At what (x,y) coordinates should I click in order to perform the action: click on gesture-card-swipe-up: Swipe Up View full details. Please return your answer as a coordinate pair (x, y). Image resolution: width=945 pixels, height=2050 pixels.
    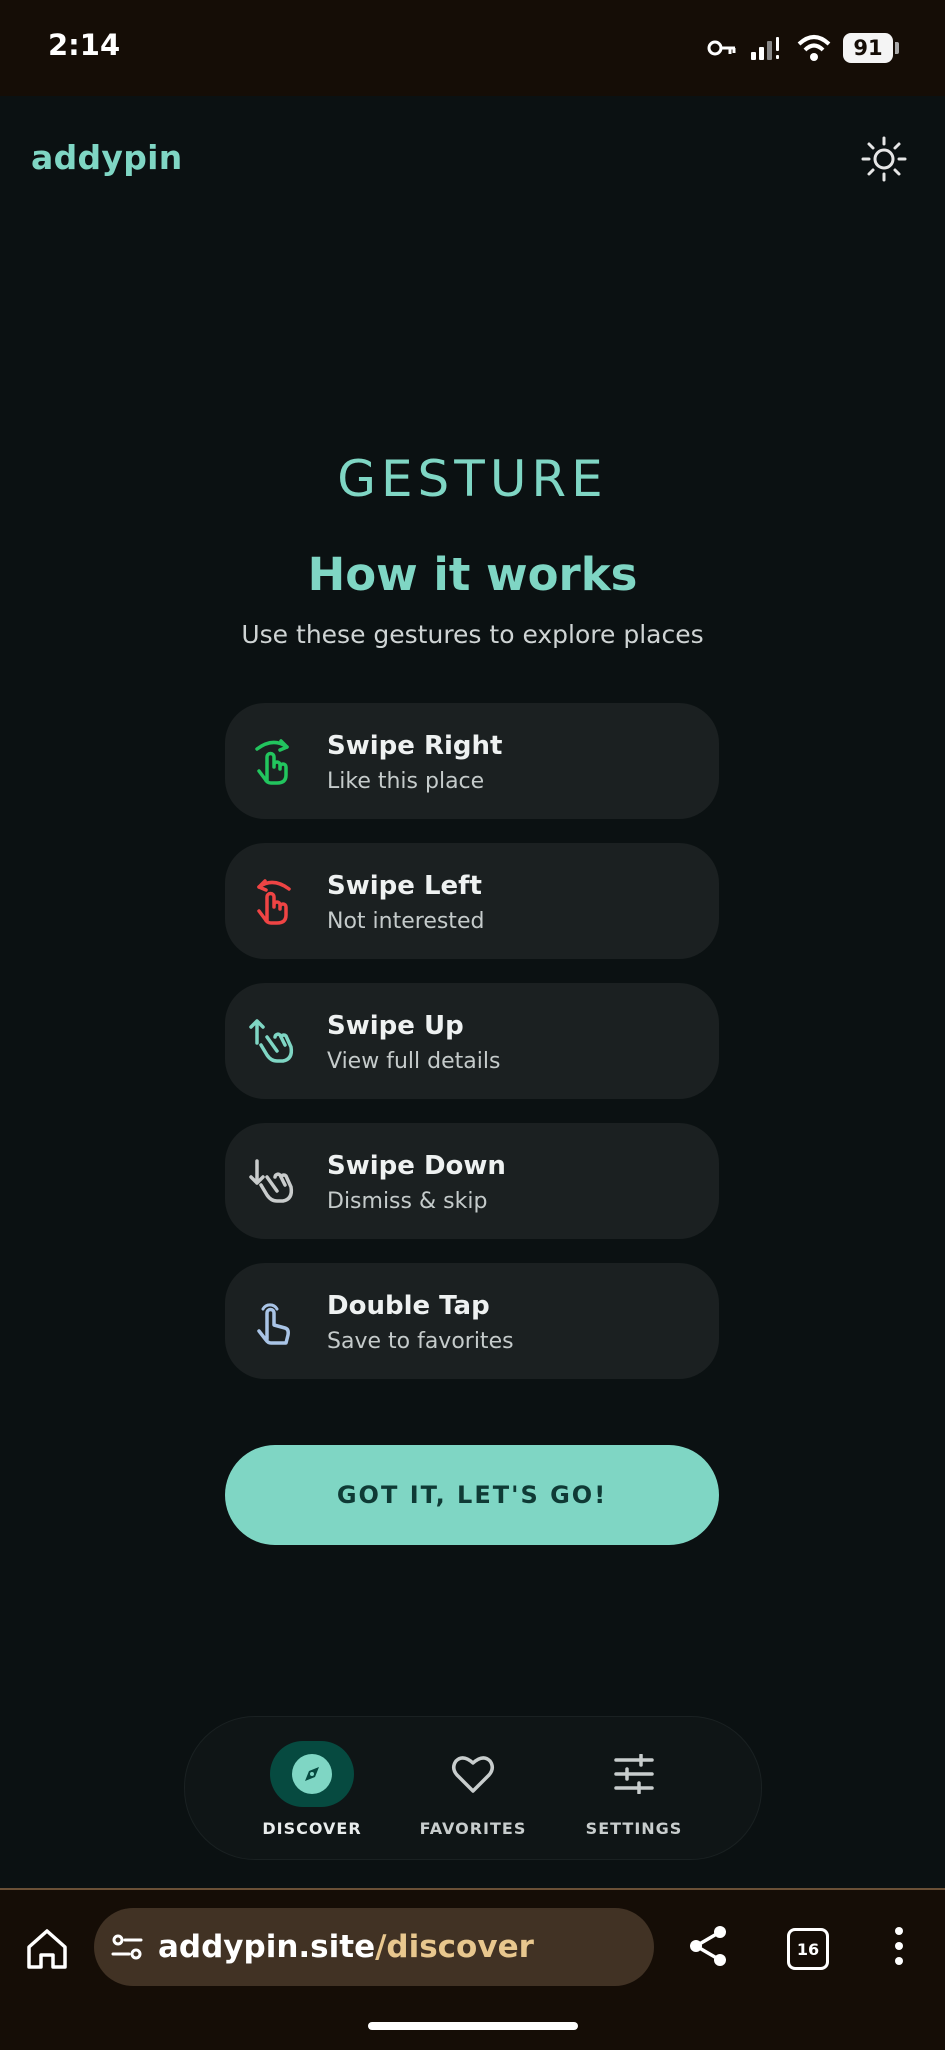
    Looking at the image, I should click on (472, 1041).